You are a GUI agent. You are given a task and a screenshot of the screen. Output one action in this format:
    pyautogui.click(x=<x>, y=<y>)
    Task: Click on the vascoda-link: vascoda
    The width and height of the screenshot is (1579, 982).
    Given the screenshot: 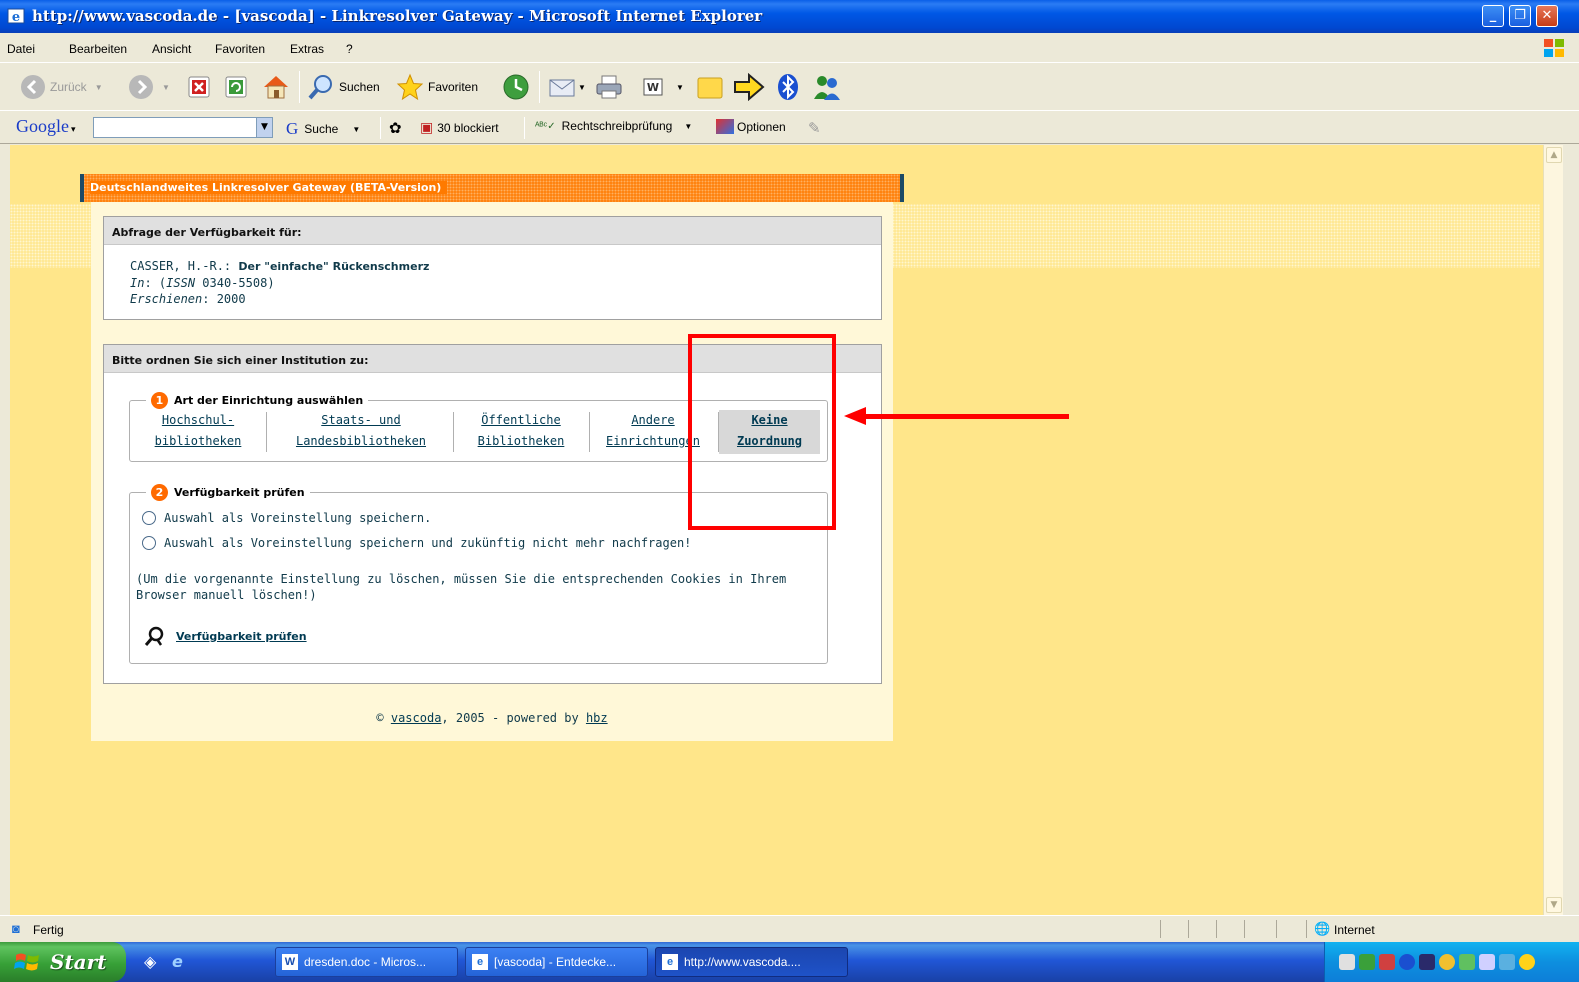 What is the action you would take?
    pyautogui.click(x=416, y=718)
    